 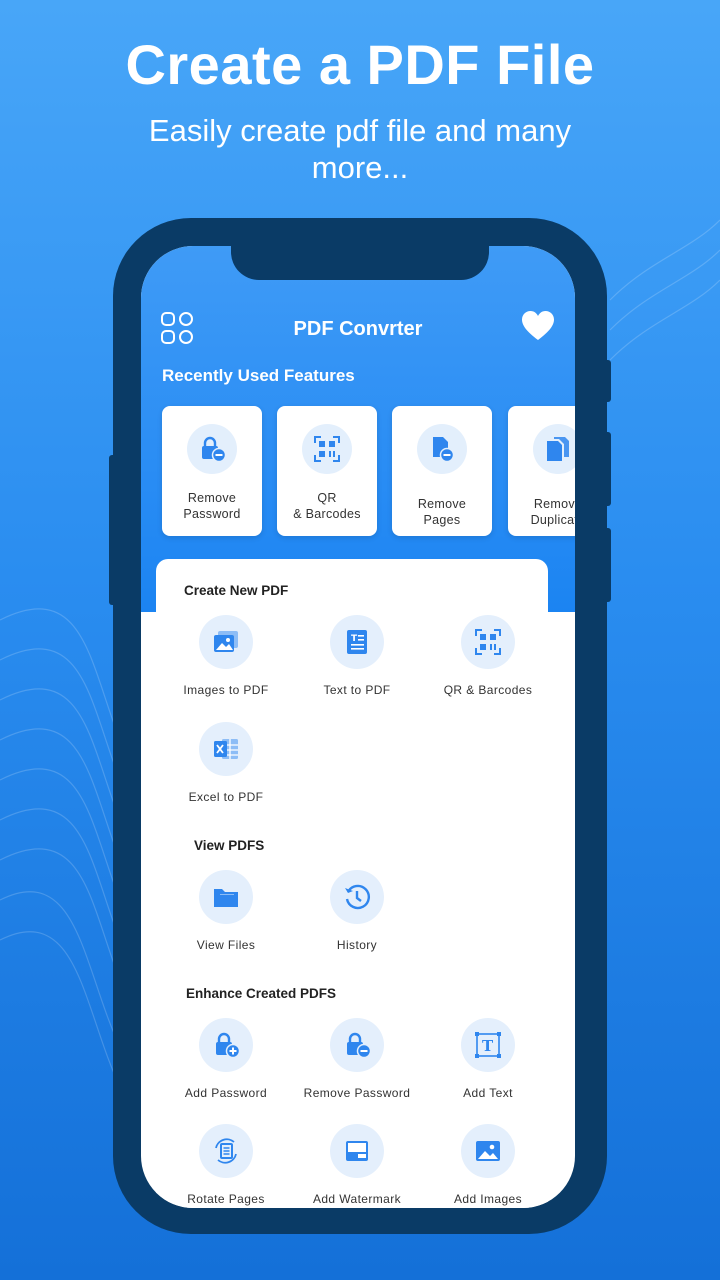 I want to click on recent-card-label: Remove Password, so click(x=212, y=506).